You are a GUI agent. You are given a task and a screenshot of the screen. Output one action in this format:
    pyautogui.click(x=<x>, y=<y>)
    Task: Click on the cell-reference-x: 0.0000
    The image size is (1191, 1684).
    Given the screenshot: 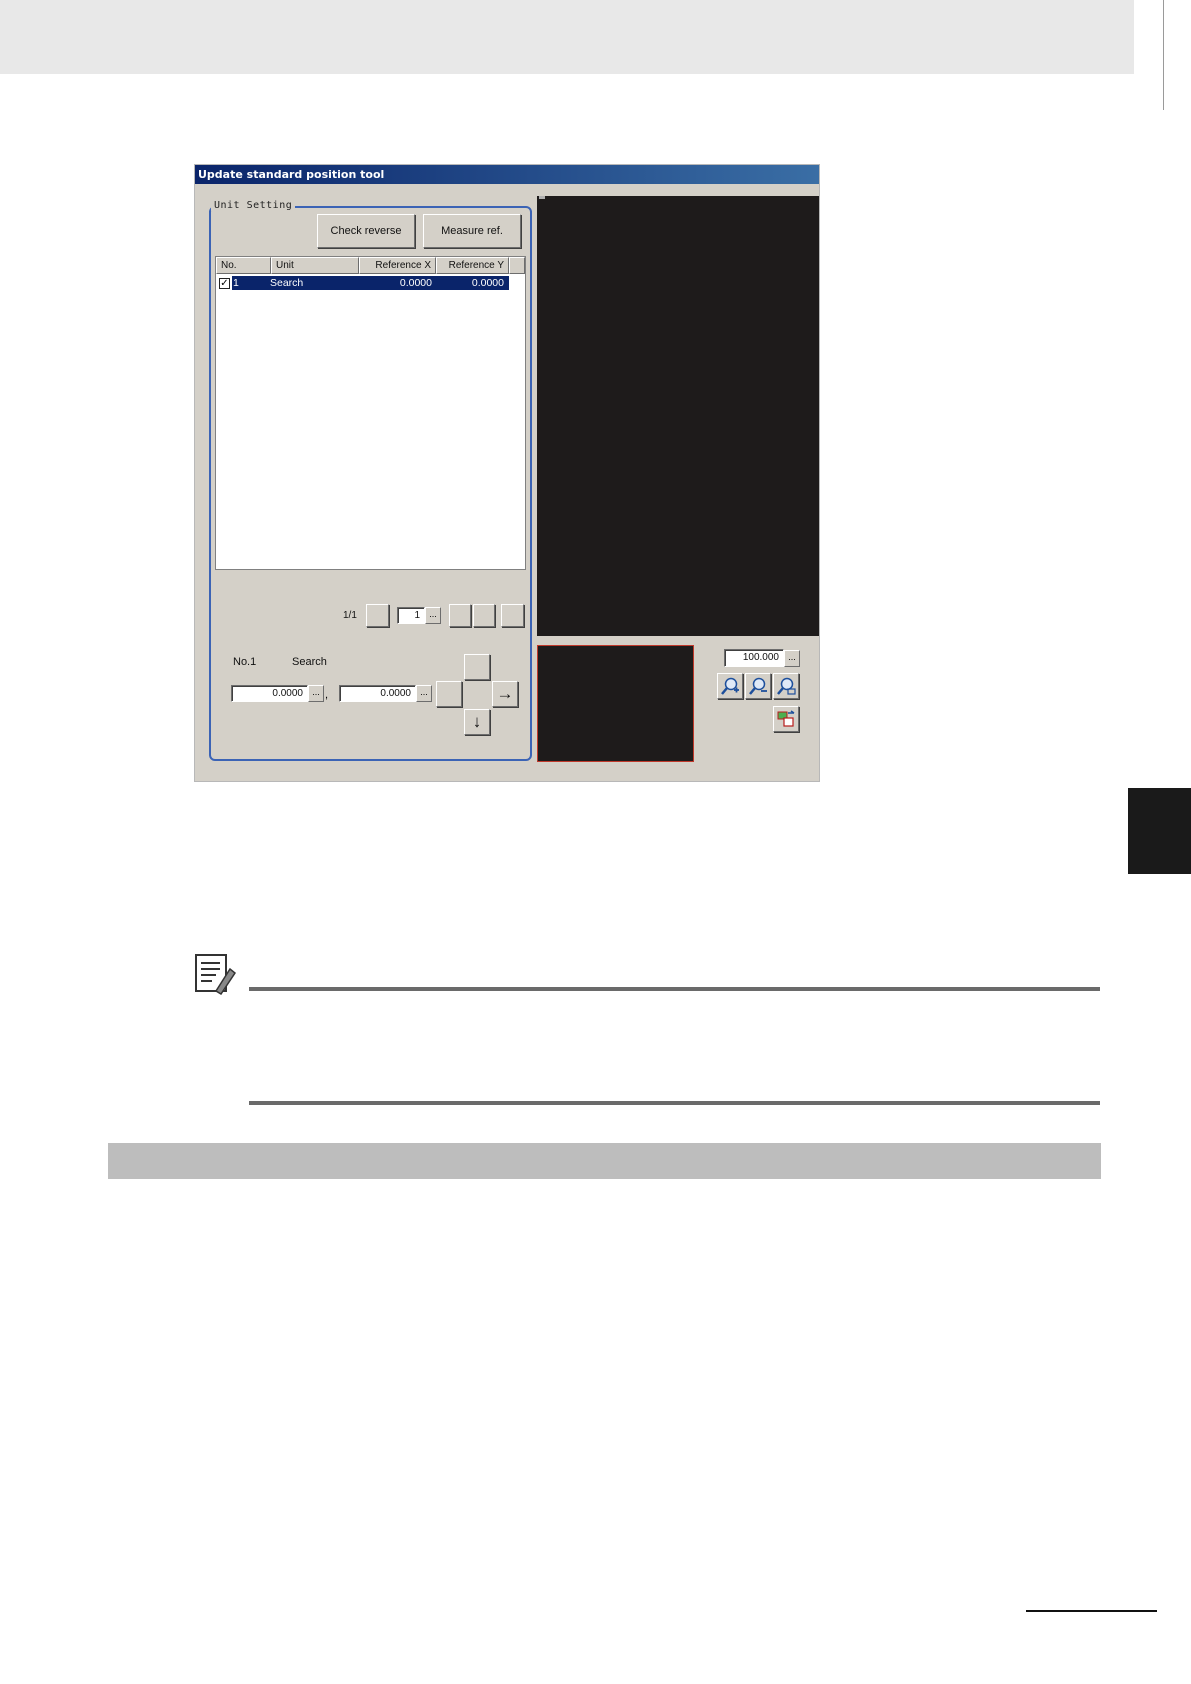 What is the action you would take?
    pyautogui.click(x=415, y=283)
    